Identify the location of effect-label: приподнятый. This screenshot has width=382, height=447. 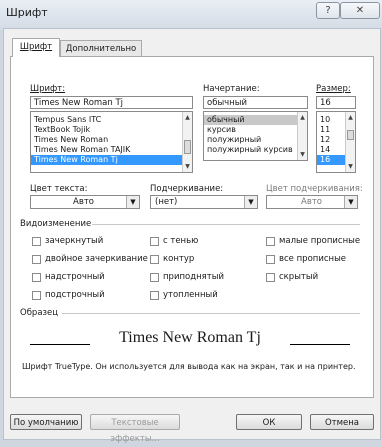
(193, 277).